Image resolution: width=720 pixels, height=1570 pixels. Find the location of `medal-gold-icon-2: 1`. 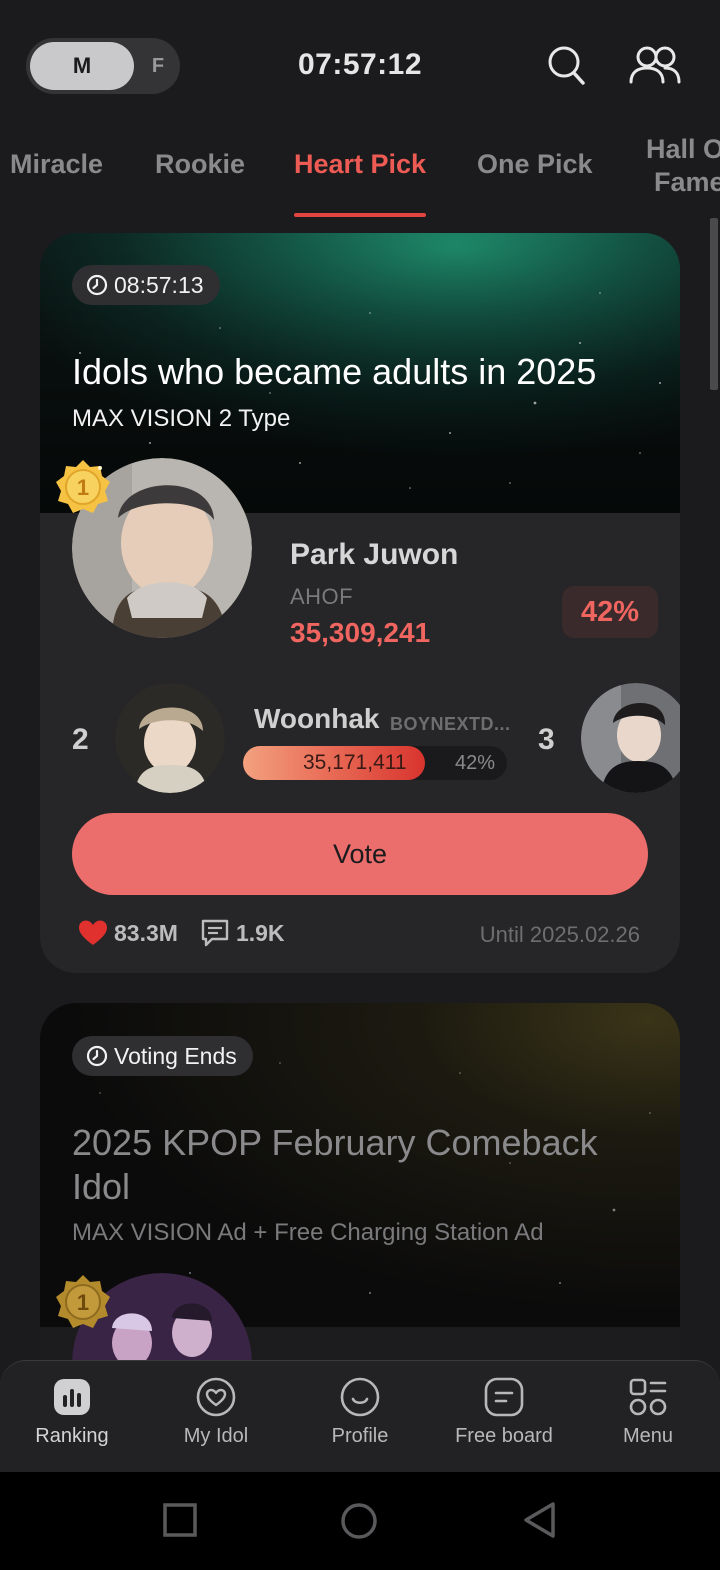

medal-gold-icon-2: 1 is located at coordinates (83, 1301).